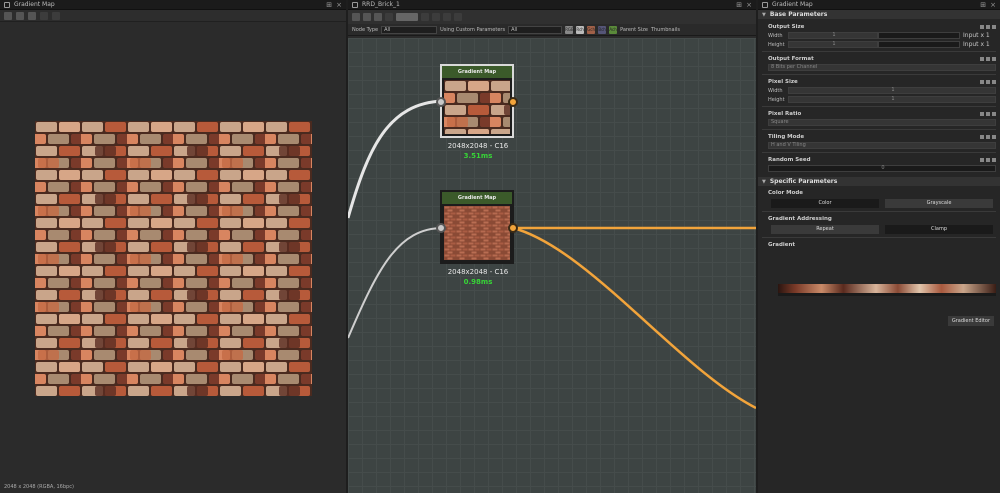 The height and width of the screenshot is (493, 1000). I want to click on grayscale-button: Grayscale, so click(939, 203).